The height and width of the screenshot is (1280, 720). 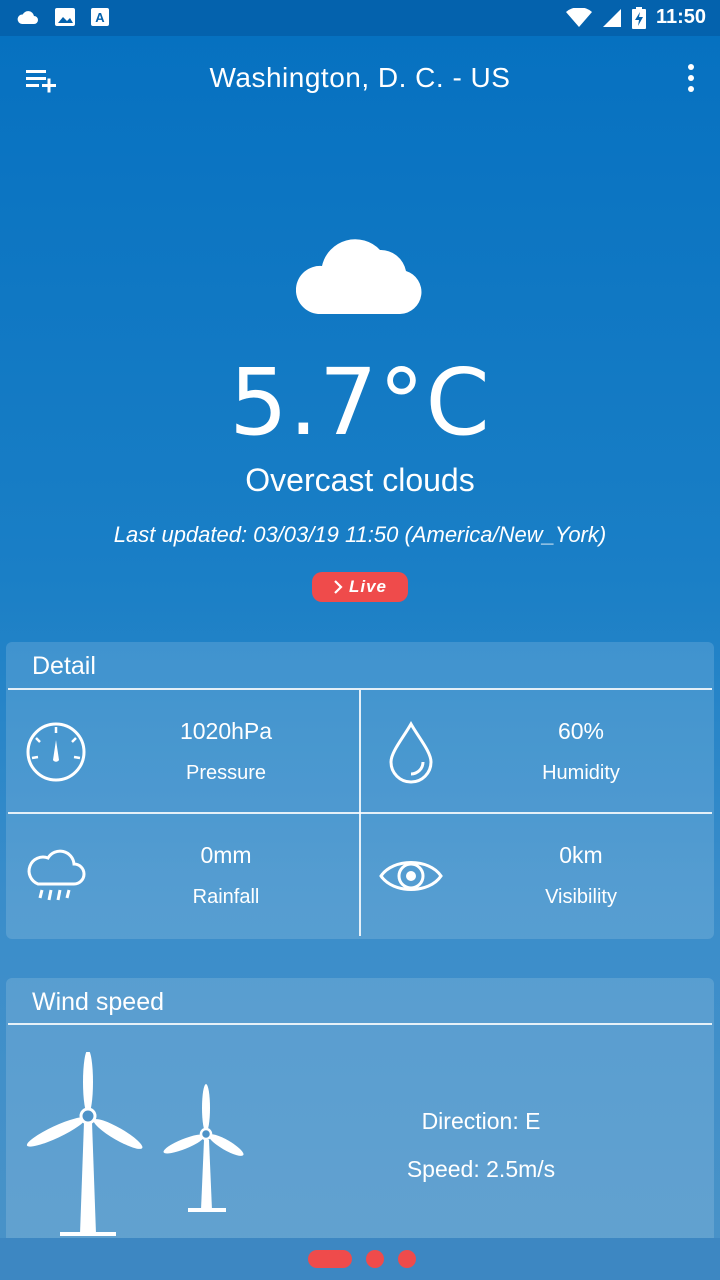 What do you see at coordinates (581, 731) in the screenshot?
I see `humidity-value: 60%` at bounding box center [581, 731].